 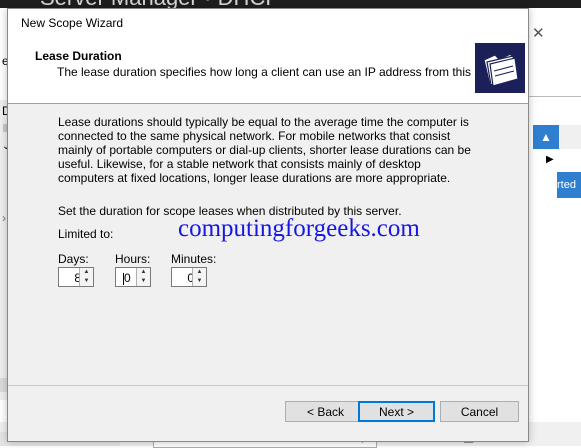 I want to click on minutes-down-arrow-icon: ▼, so click(x=199, y=281).